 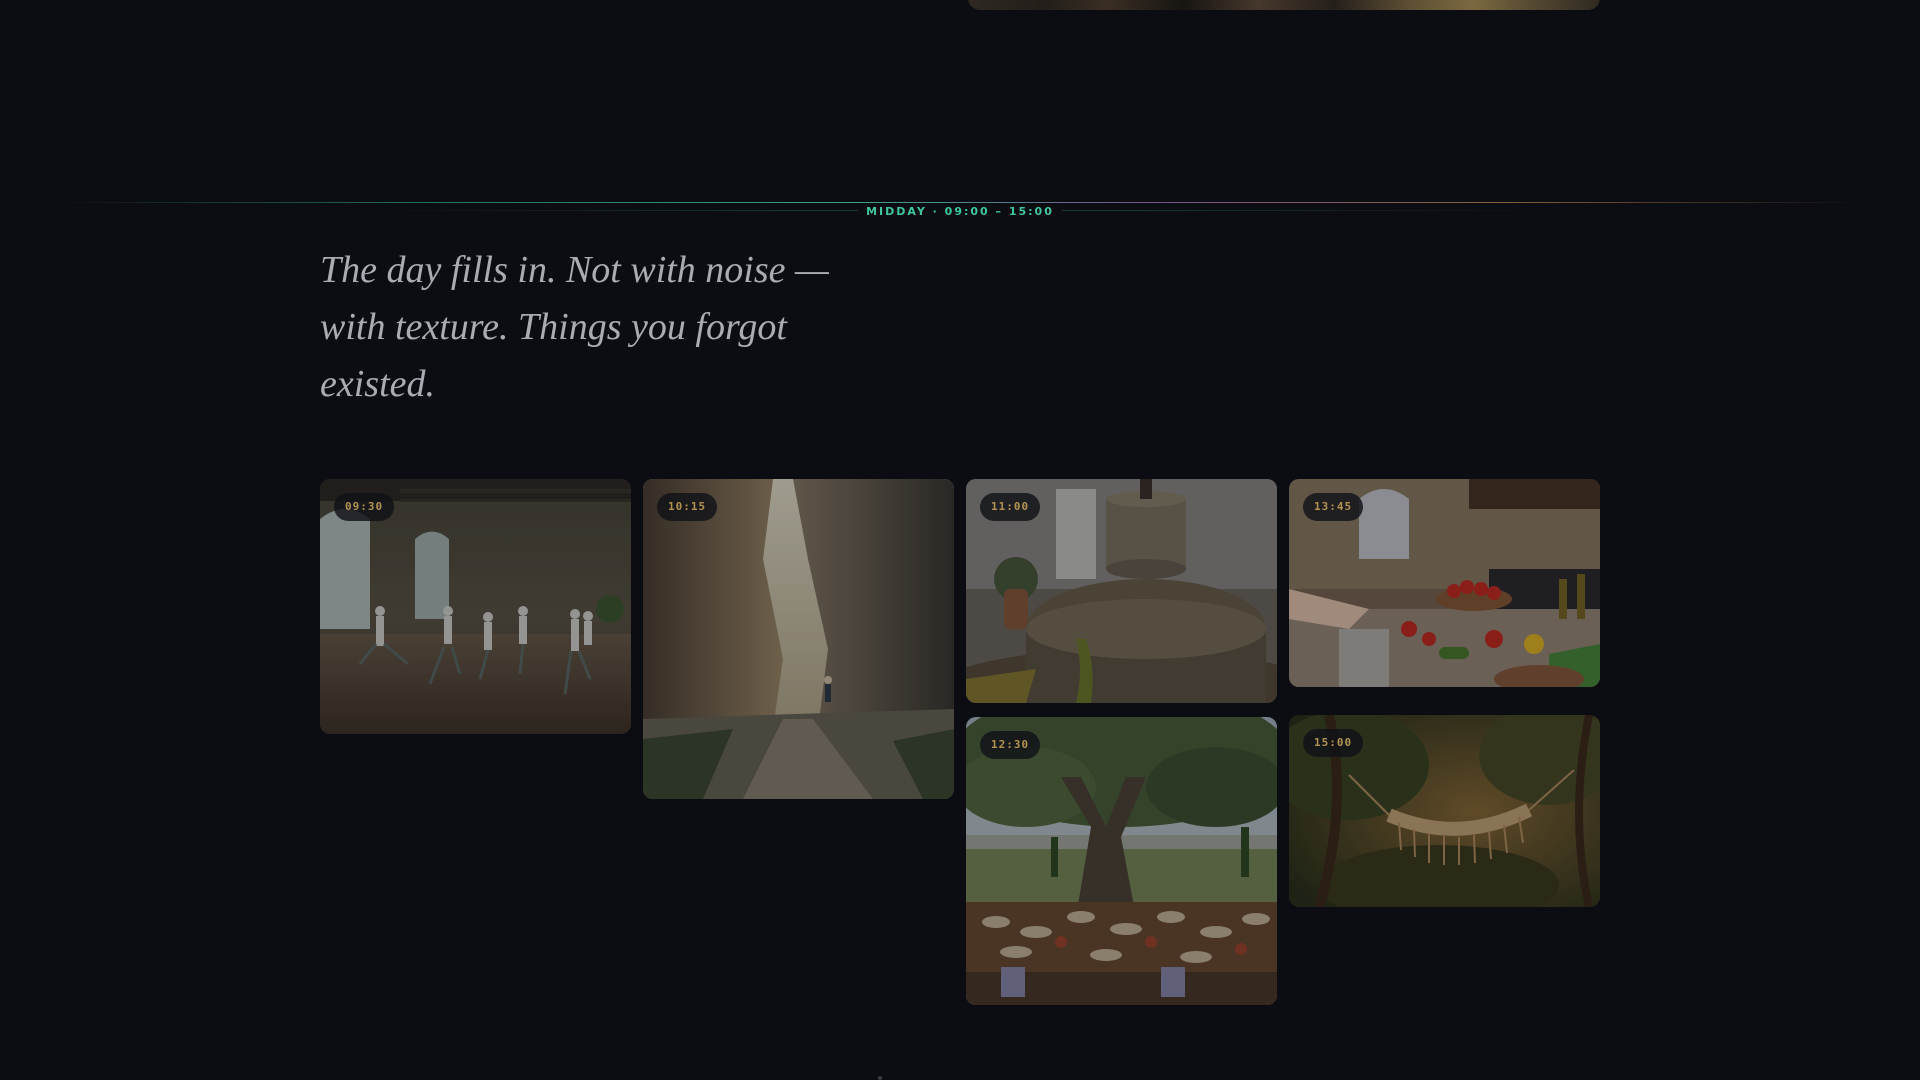 What do you see at coordinates (960, 202) in the screenshot?
I see `section-divider` at bounding box center [960, 202].